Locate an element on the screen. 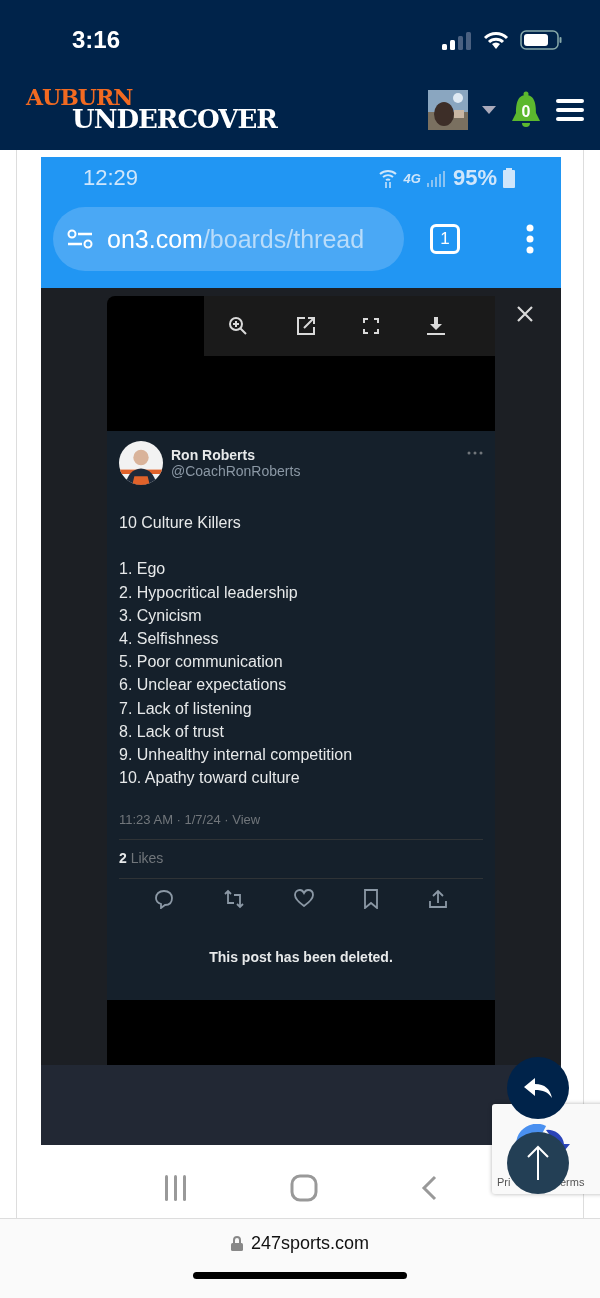 This screenshot has width=600, height=1298. post-title: 10 Culture Killers is located at coordinates (180, 523).